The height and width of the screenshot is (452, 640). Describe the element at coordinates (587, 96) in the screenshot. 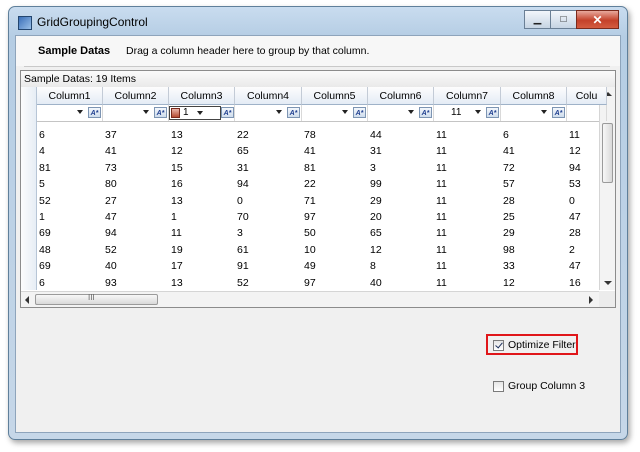

I see `column-header: Colu` at that location.